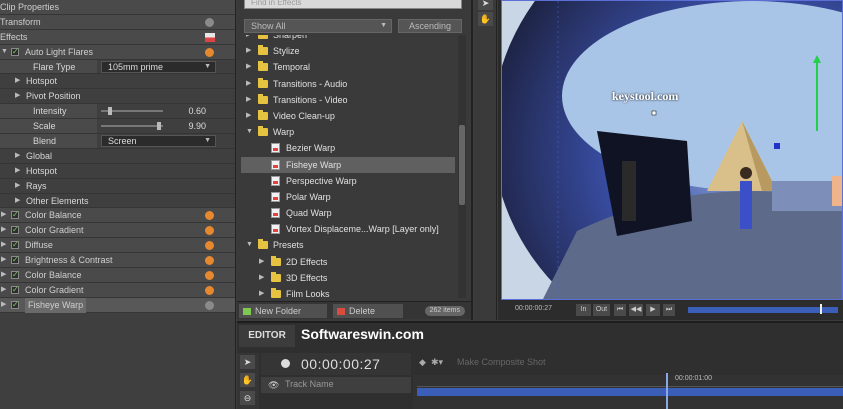  Describe the element at coordinates (247, 362) in the screenshot. I see `pointer-tool-icon: ➤` at that location.